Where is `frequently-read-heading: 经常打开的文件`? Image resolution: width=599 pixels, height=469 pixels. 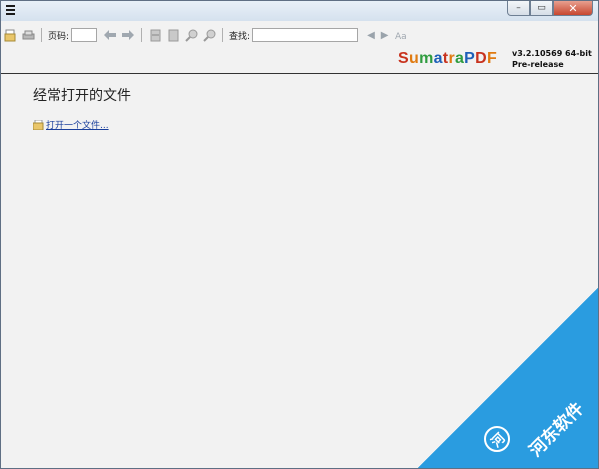 frequently-read-heading: 经常打开的文件 is located at coordinates (82, 96).